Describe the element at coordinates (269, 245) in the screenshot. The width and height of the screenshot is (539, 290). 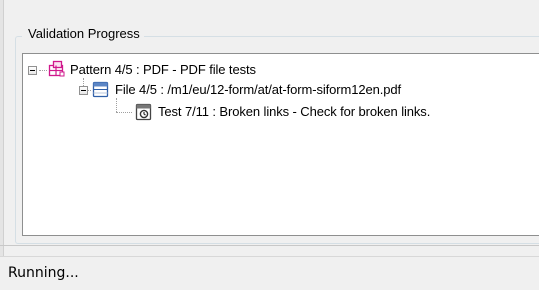
I see `divider` at that location.